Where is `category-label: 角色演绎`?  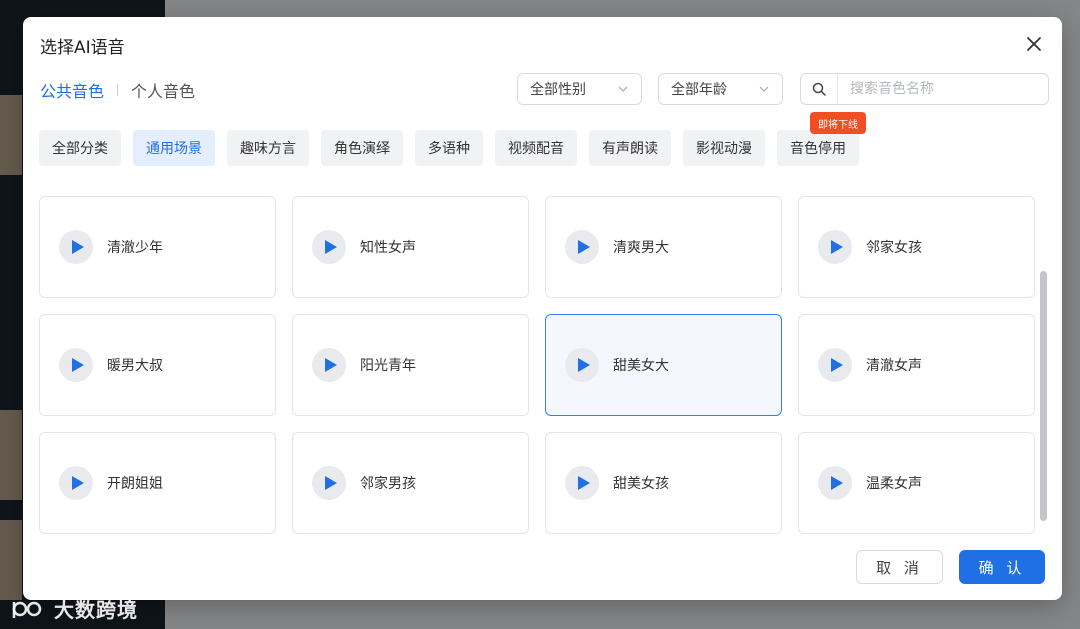 category-label: 角色演绎 is located at coordinates (362, 149).